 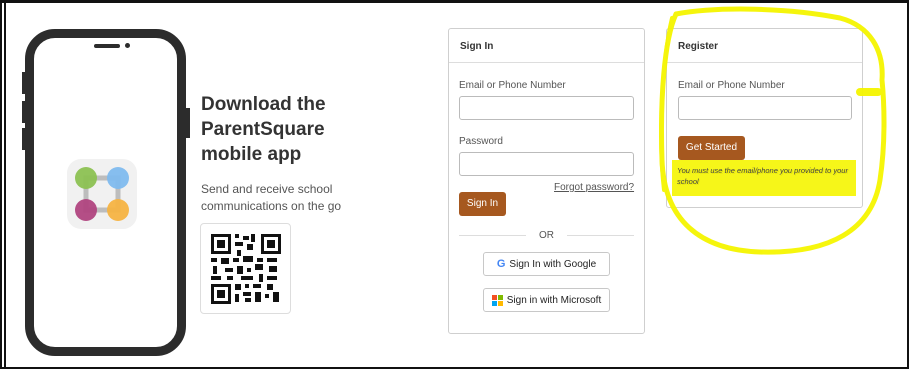 I want to click on qr-code-icon, so click(x=246, y=269).